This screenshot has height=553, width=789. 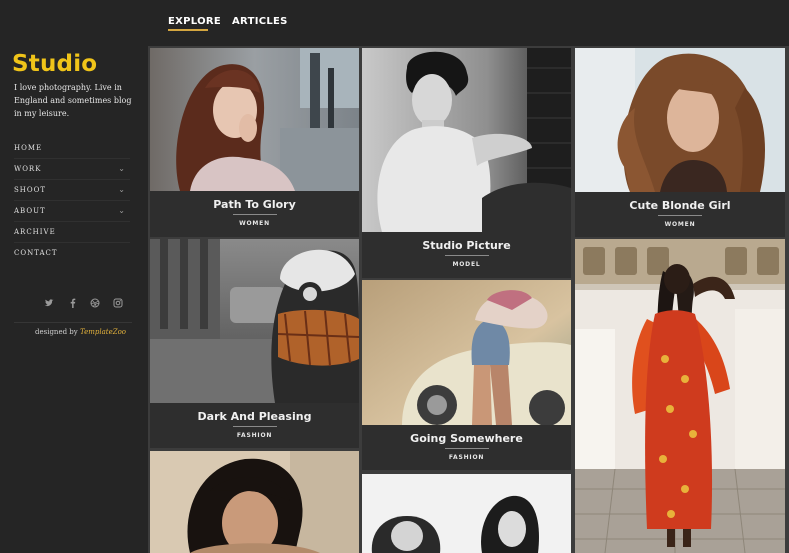 I want to click on dribbble-icon, so click(x=95, y=303).